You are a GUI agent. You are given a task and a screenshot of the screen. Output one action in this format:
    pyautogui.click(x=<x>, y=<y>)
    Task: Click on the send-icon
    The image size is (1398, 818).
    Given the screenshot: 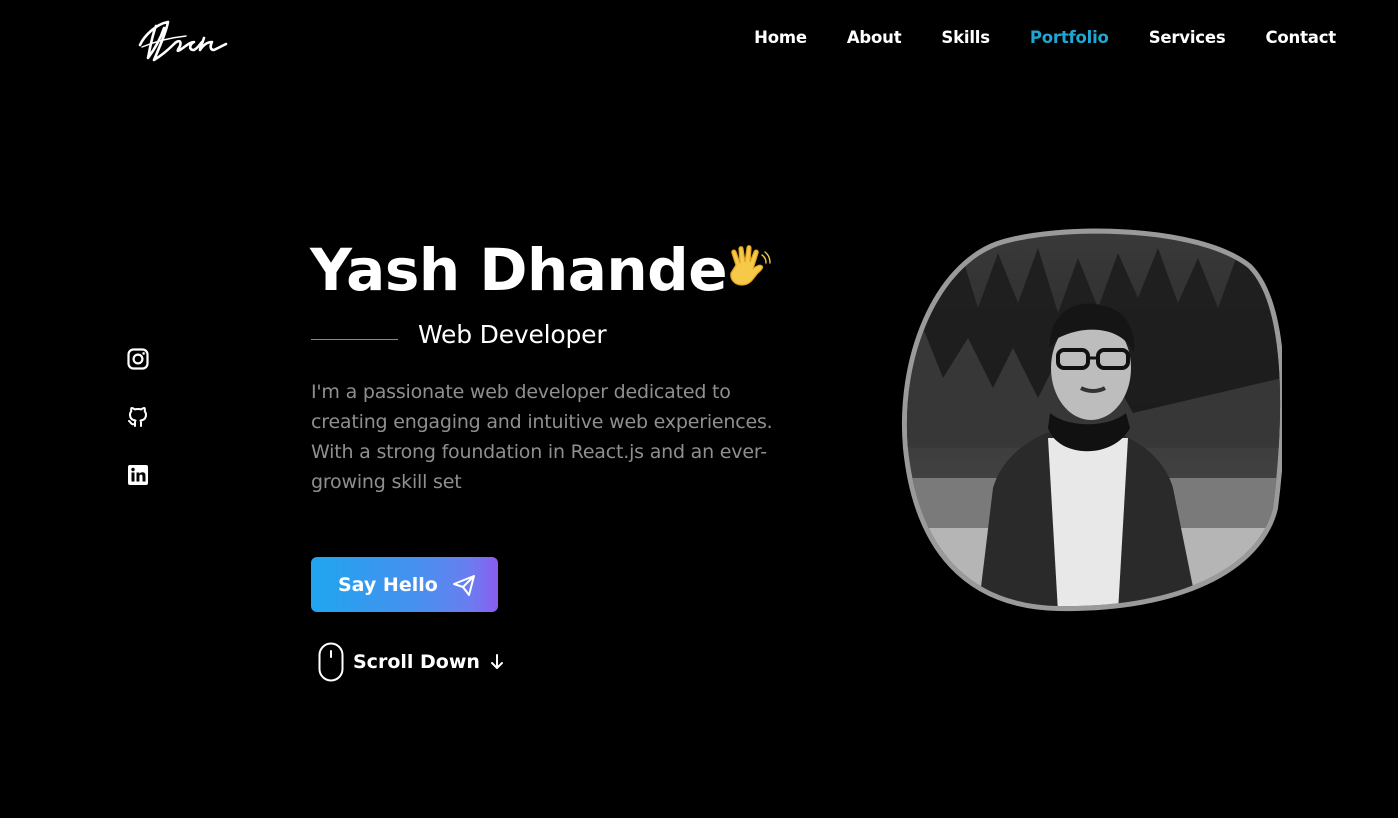 What is the action you would take?
    pyautogui.click(x=463, y=585)
    